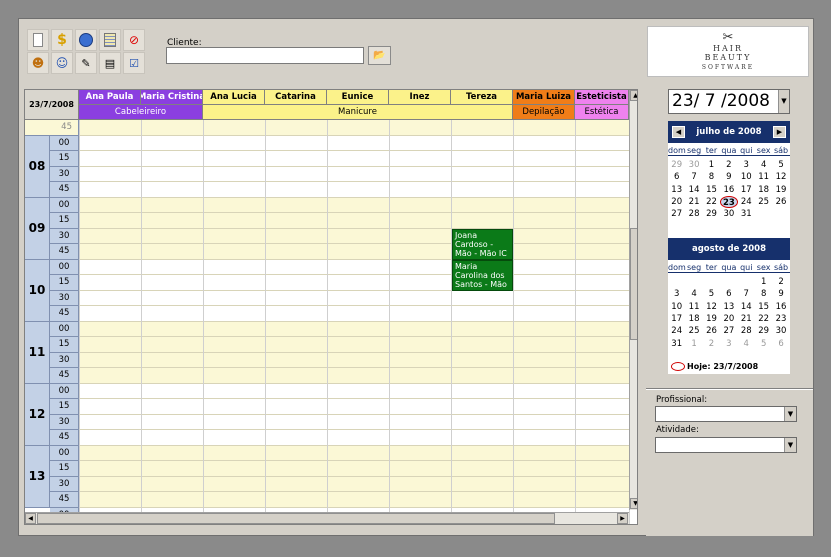 Image resolution: width=831 pixels, height=557 pixels. What do you see at coordinates (602, 97) in the screenshot?
I see `professional-header: Esteticista` at bounding box center [602, 97].